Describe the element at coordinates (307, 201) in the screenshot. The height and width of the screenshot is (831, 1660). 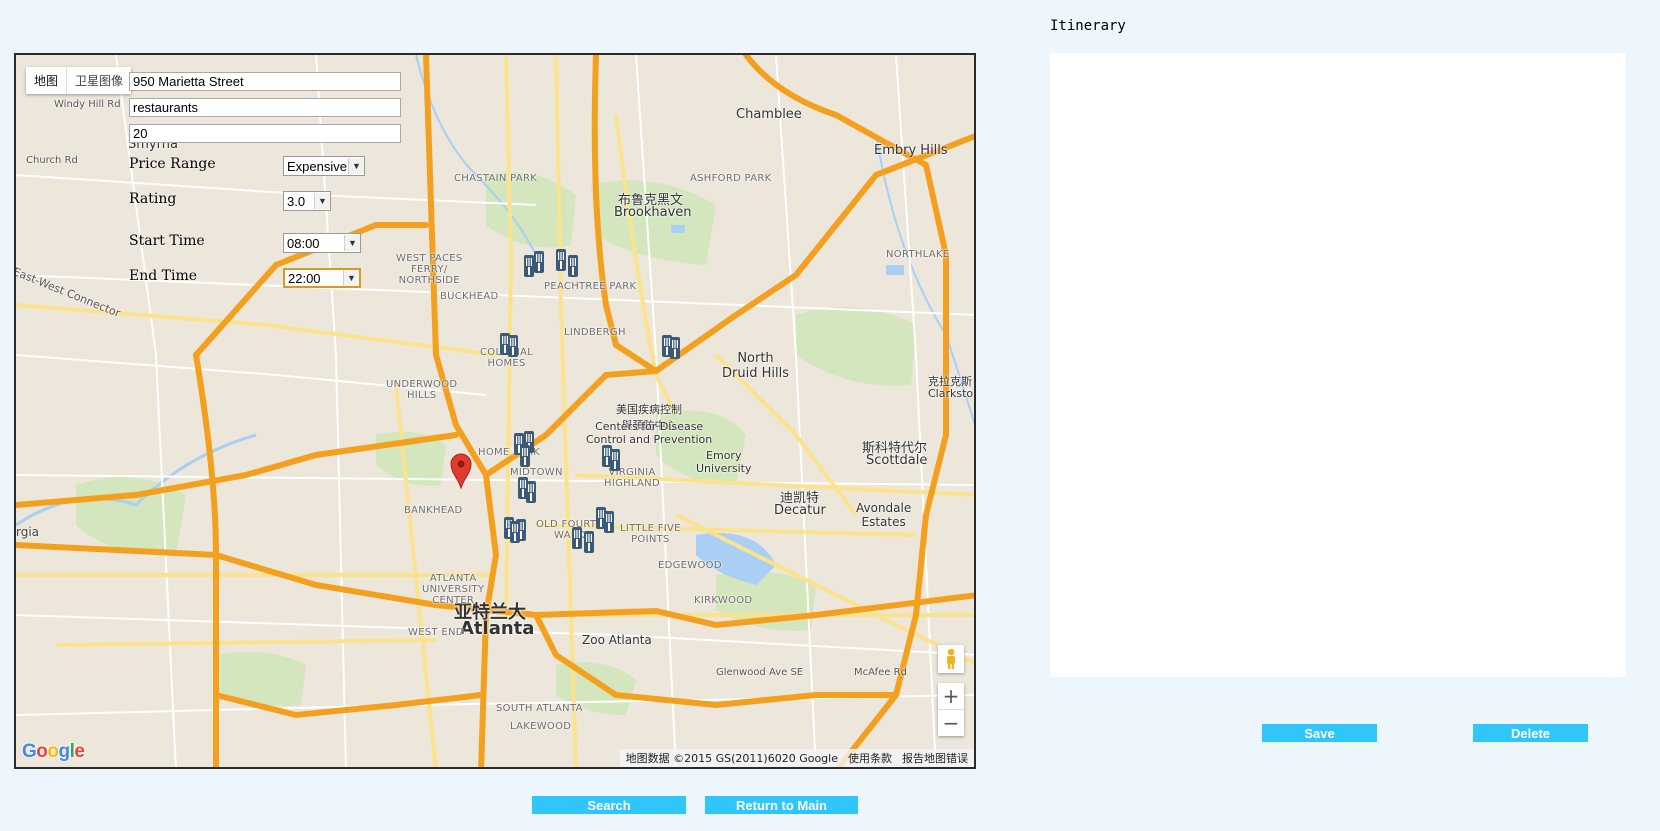
I see `rating-select: 3.0 ▼` at that location.